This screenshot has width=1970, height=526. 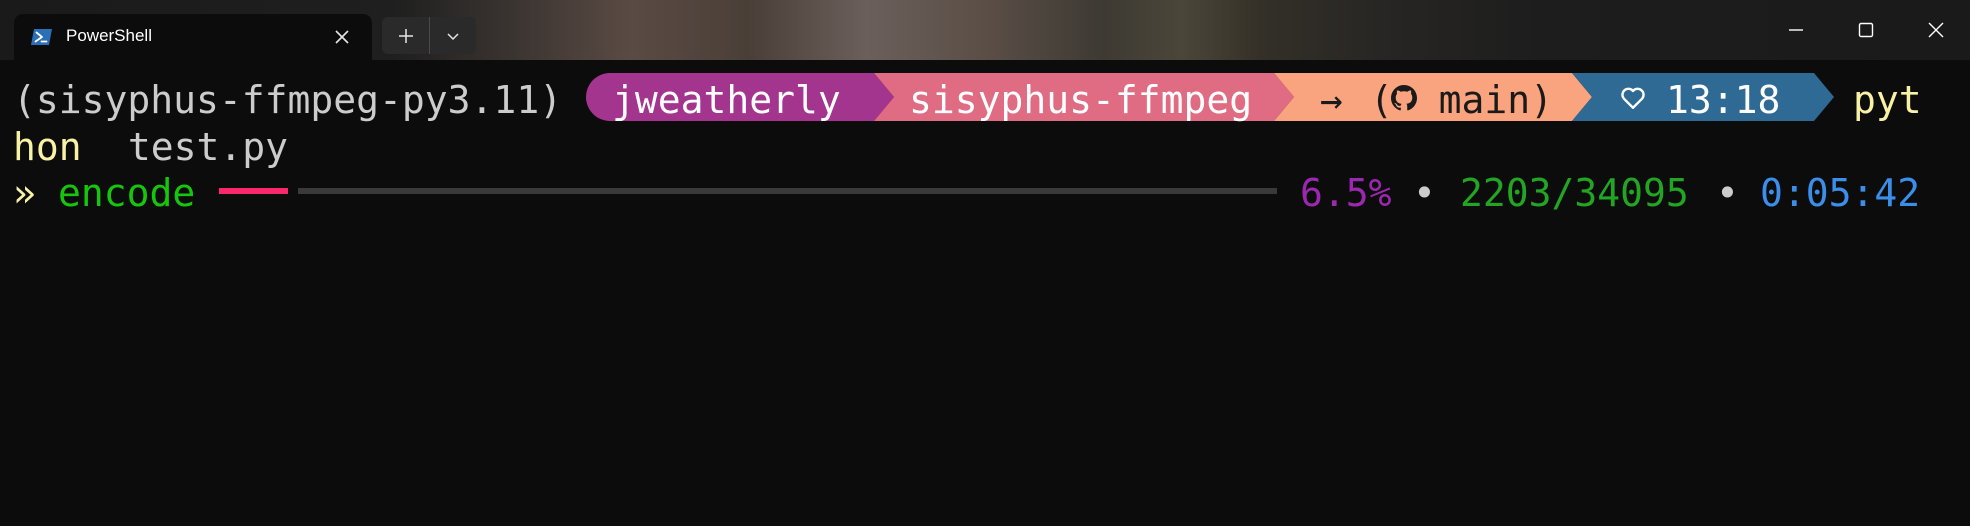 I want to click on close-tab-icon, so click(x=342, y=37).